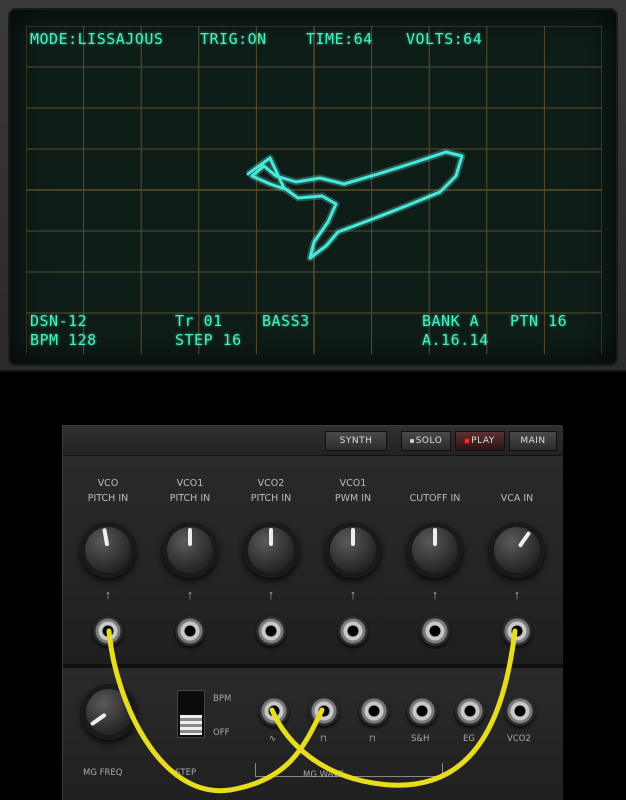 The image size is (626, 800). I want to click on input-label-vco-pitch: VCO PITCH IN, so click(108, 491).